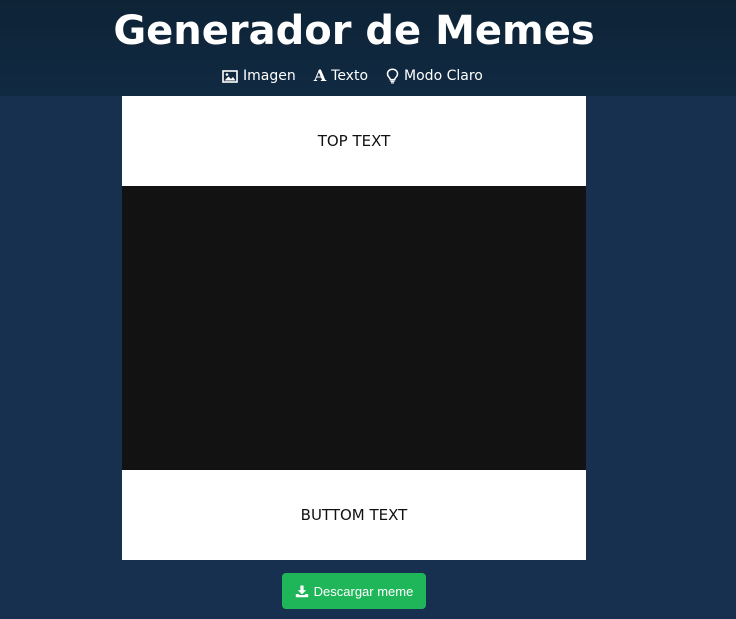  What do you see at coordinates (354, 515) in the screenshot?
I see `meme-bottom-text: BUTTOM TEXT` at bounding box center [354, 515].